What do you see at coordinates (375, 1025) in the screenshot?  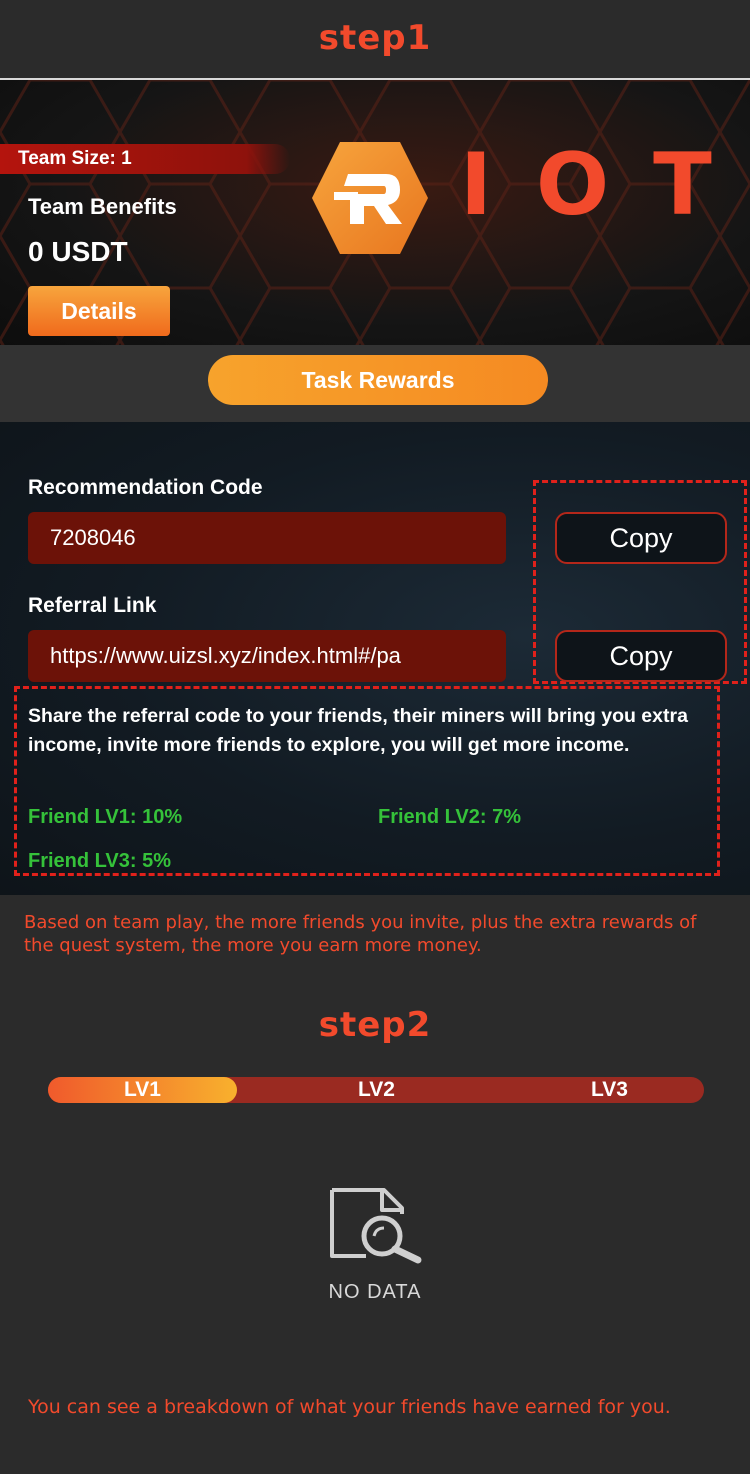 I see `step2-title: step2` at bounding box center [375, 1025].